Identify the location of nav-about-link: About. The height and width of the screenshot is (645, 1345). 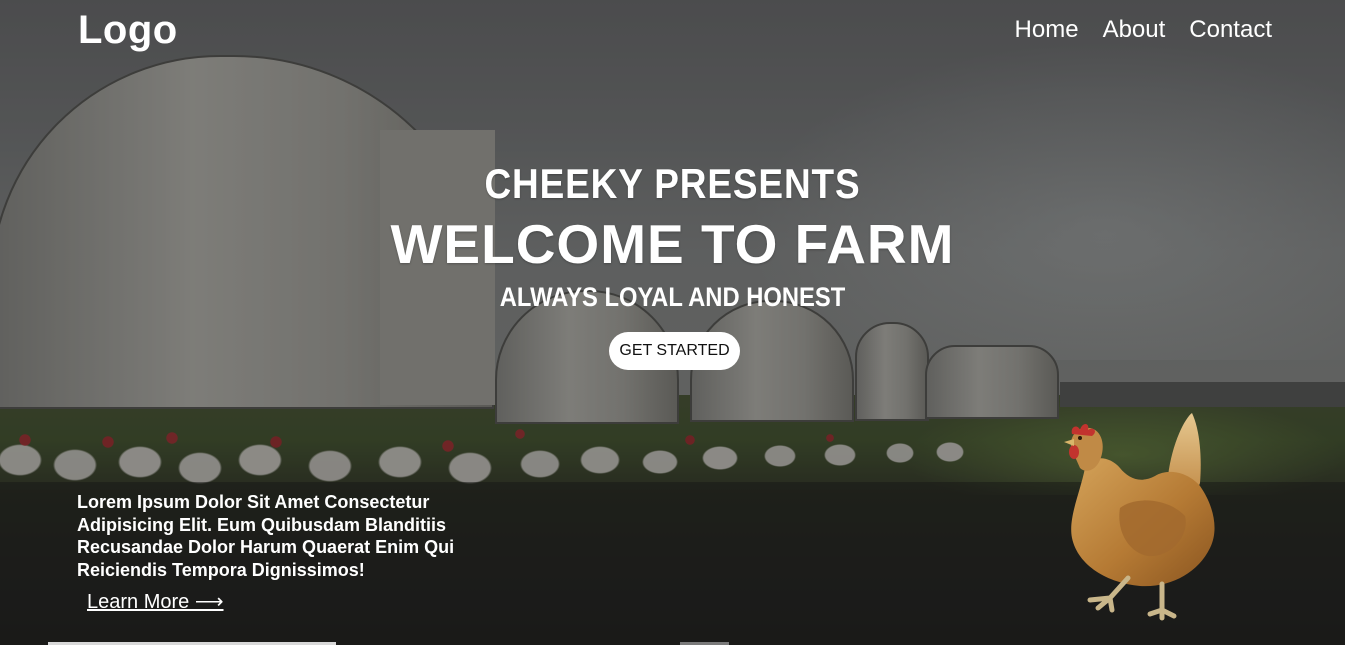
(1134, 30).